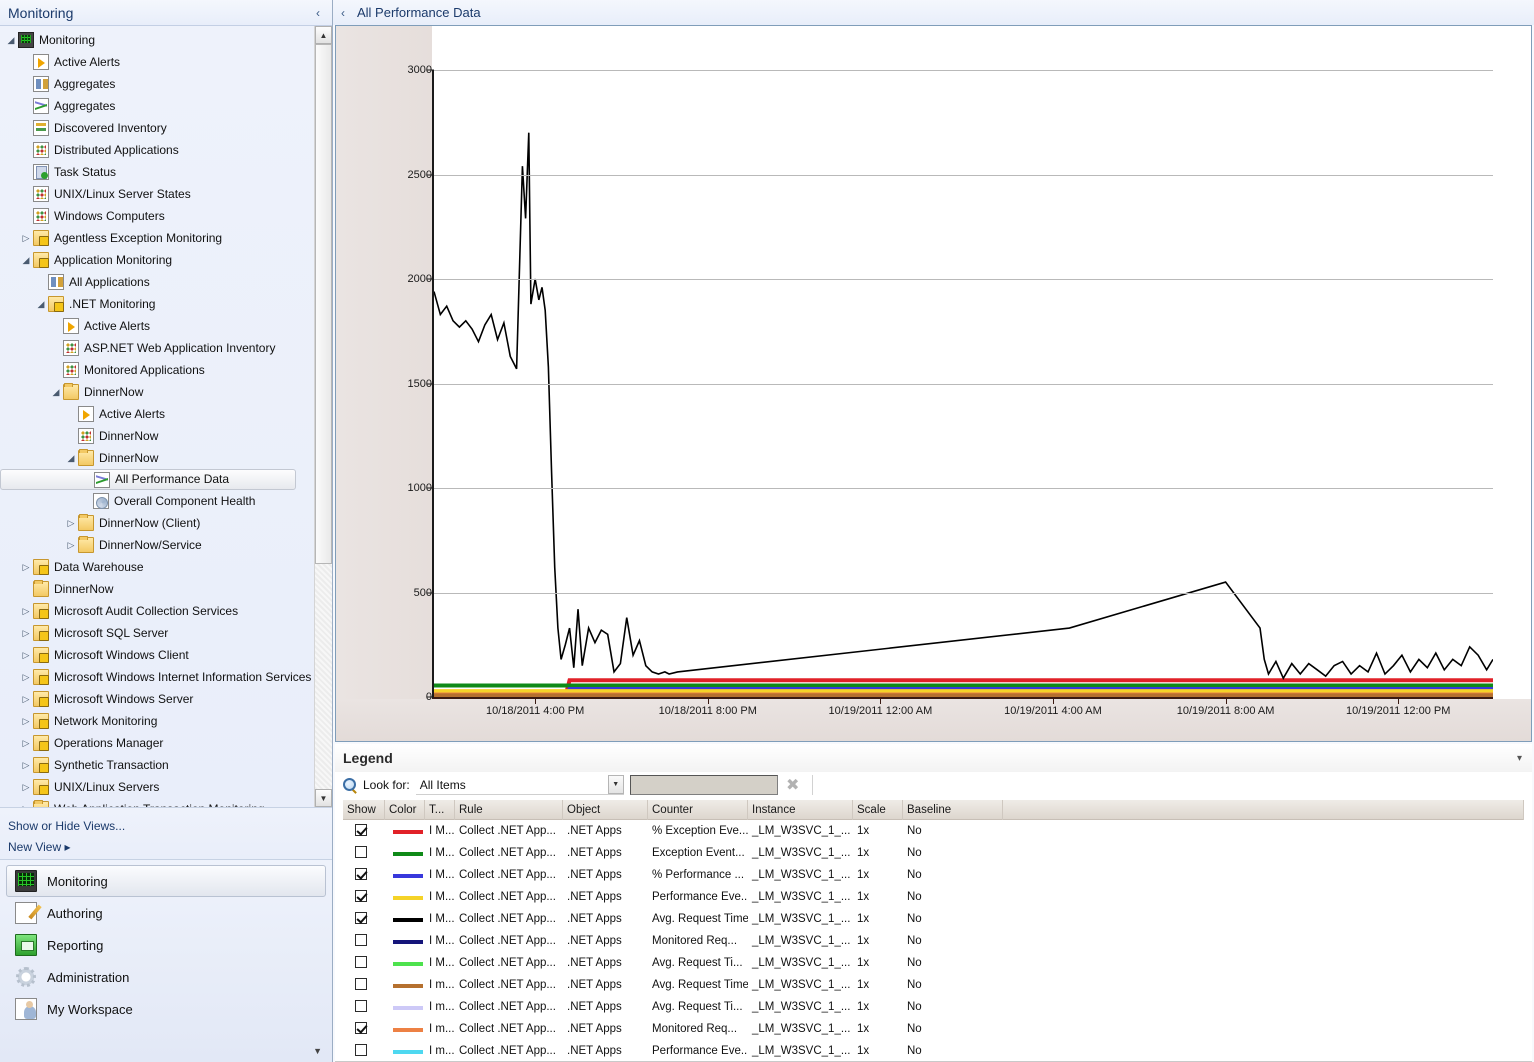  I want to click on tree-item-dinnernow-service: ▷ DinnerNow/Service, so click(157, 545).